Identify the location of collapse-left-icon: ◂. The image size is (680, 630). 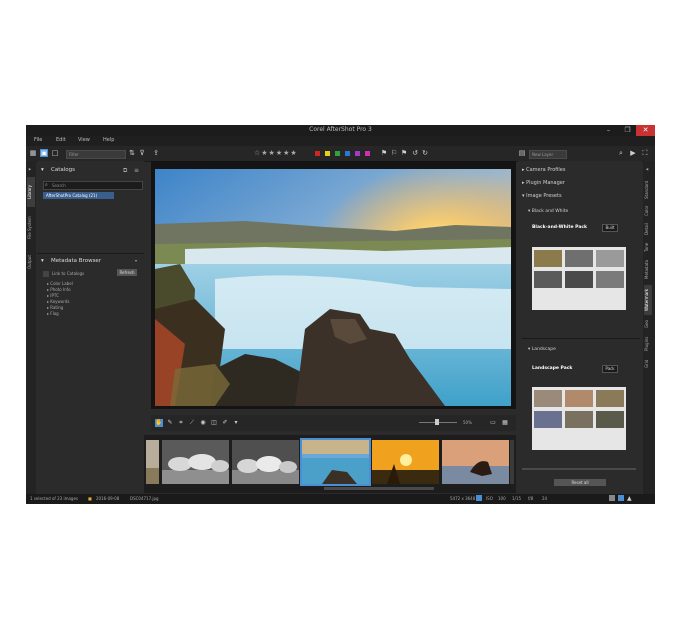
(31, 169).